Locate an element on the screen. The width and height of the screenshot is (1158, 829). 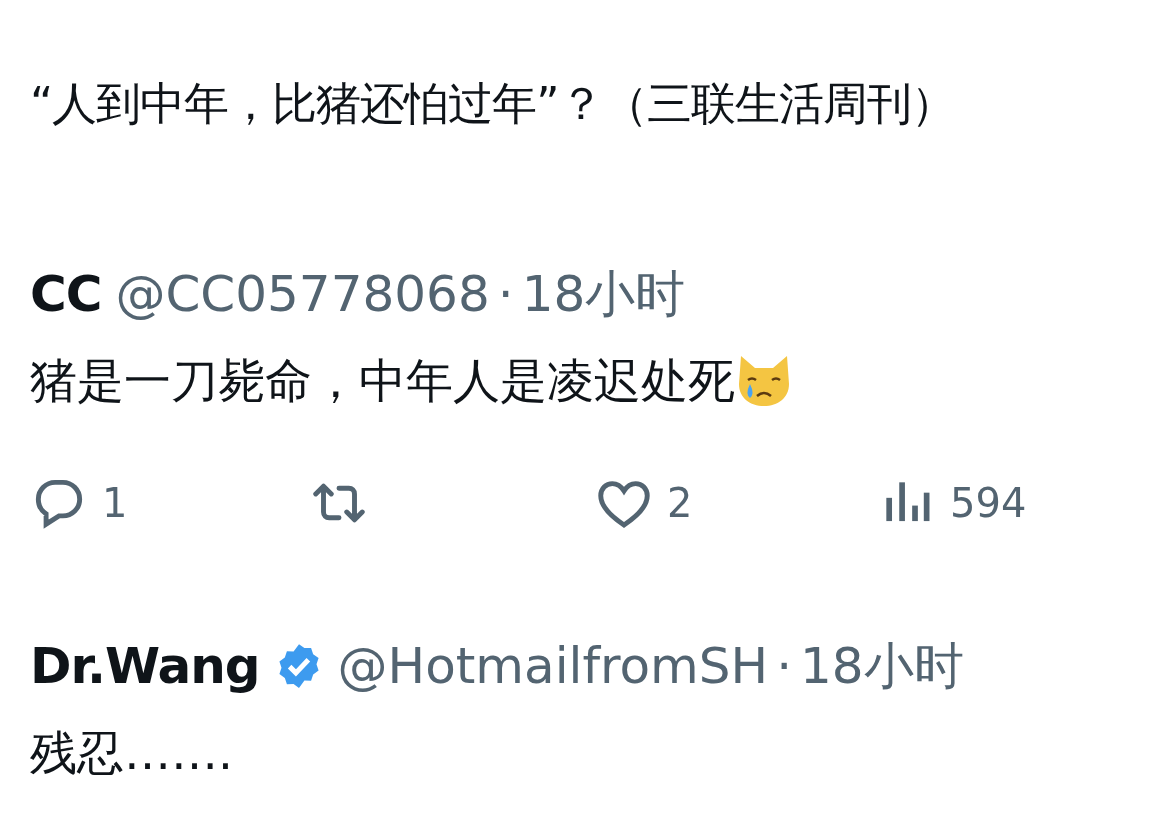
user-name: CC is located at coordinates (66, 294).